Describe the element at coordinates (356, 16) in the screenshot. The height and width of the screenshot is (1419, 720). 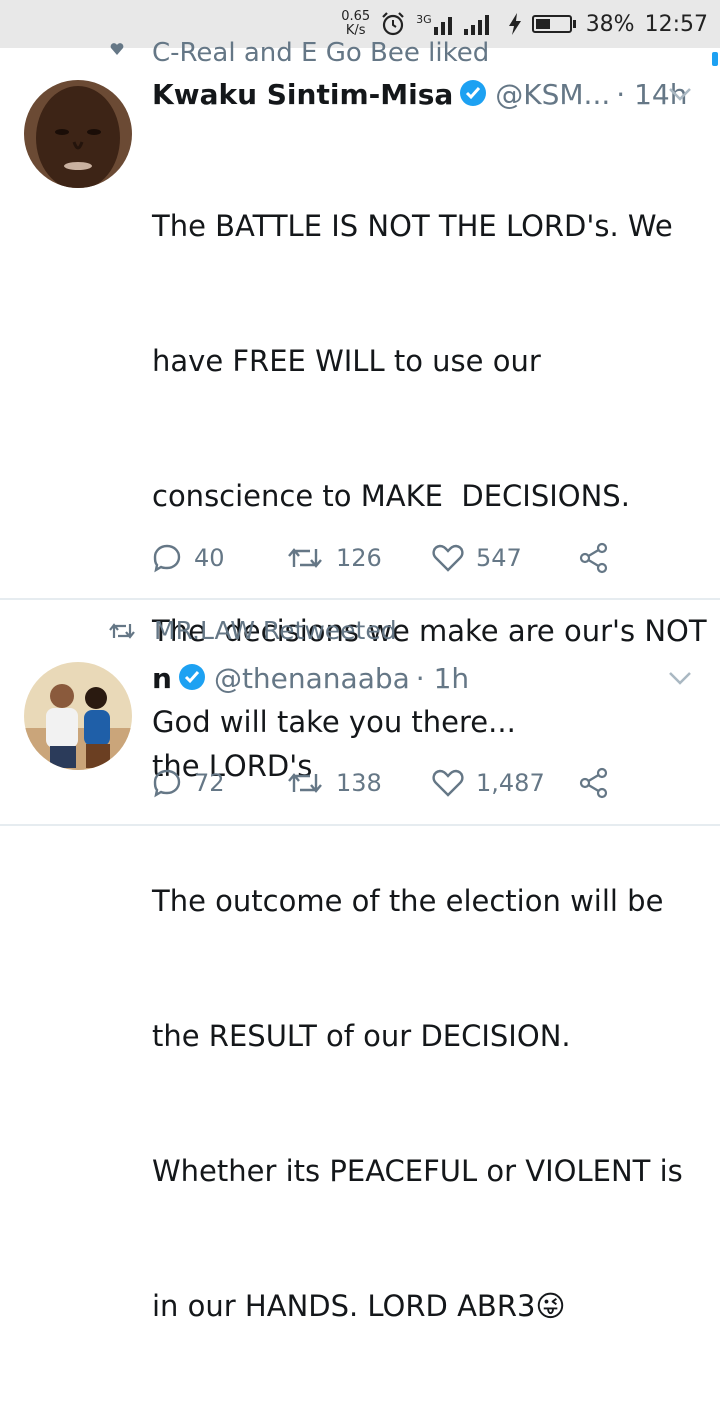
I see `speed-value: 0.65` at that location.